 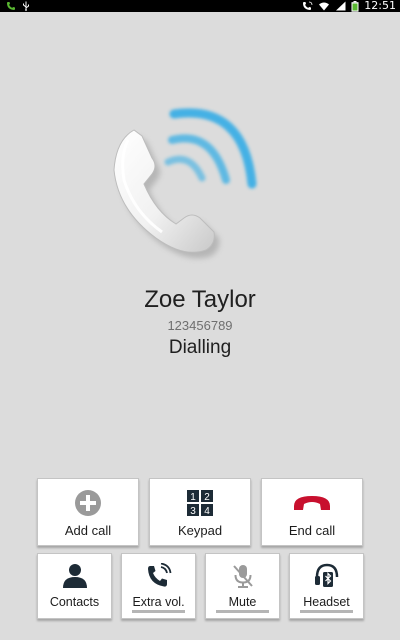 I want to click on status-bar-left, so click(x=18, y=6).